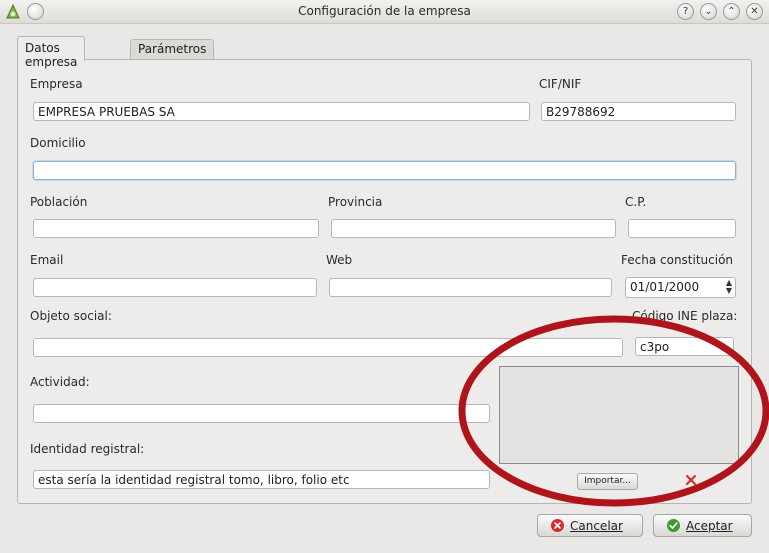 This screenshot has width=769, height=553. What do you see at coordinates (355, 202) in the screenshot?
I see `provincia-label: Provincia` at bounding box center [355, 202].